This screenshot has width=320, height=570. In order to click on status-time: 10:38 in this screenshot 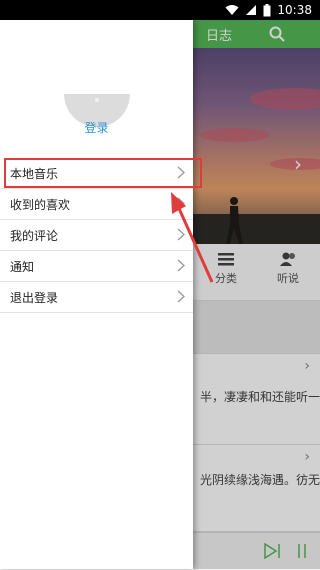, I will do `click(294, 10)`.